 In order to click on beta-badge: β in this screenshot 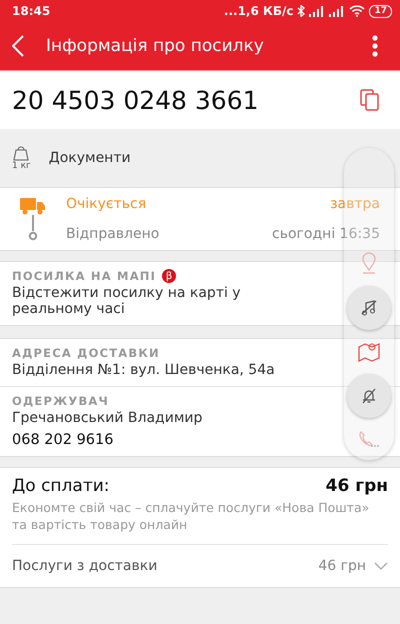, I will do `click(169, 276)`.